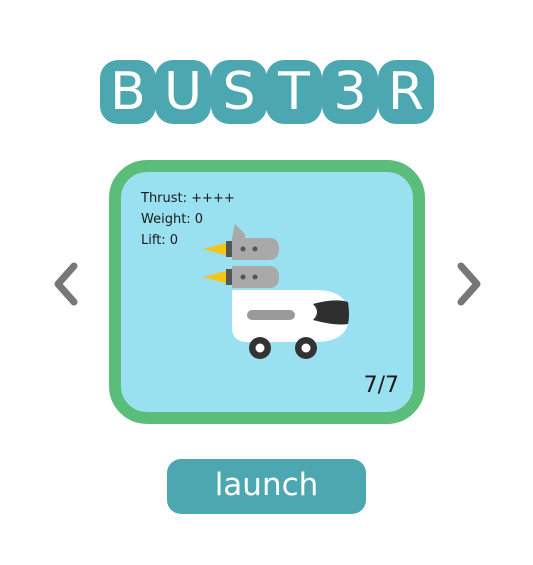 The width and height of the screenshot is (533, 565). I want to click on title-letter-tile: B, so click(128, 92).